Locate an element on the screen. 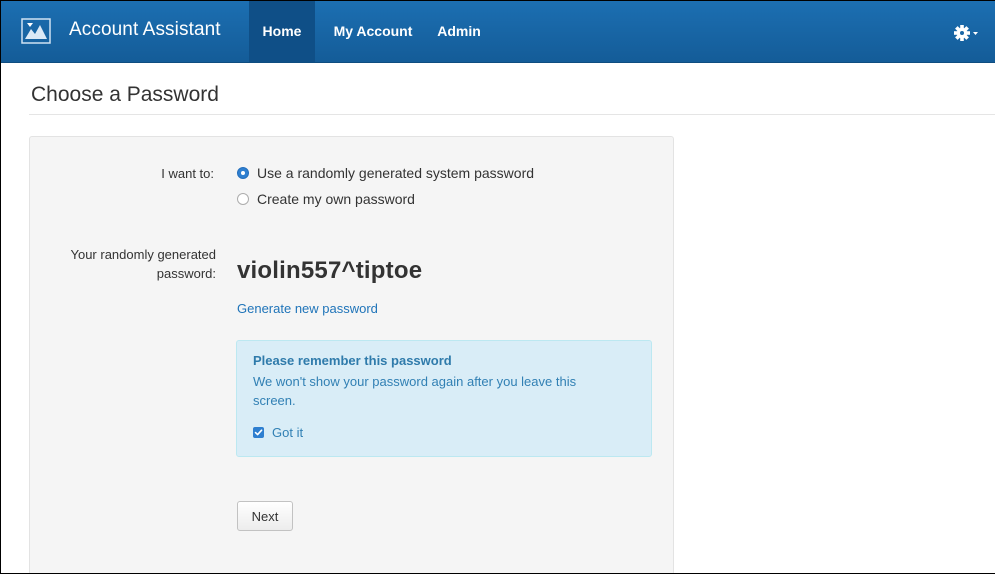 The width and height of the screenshot is (996, 574). got-it-label: Got it is located at coordinates (288, 432).